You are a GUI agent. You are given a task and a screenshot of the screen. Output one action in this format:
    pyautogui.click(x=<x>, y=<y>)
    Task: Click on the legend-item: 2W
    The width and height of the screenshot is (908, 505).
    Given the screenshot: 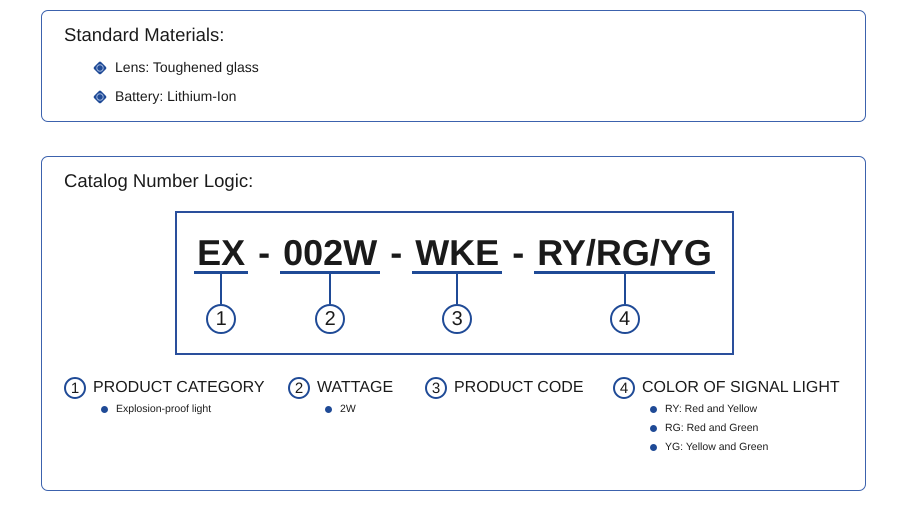 What is the action you would take?
    pyautogui.click(x=348, y=409)
    